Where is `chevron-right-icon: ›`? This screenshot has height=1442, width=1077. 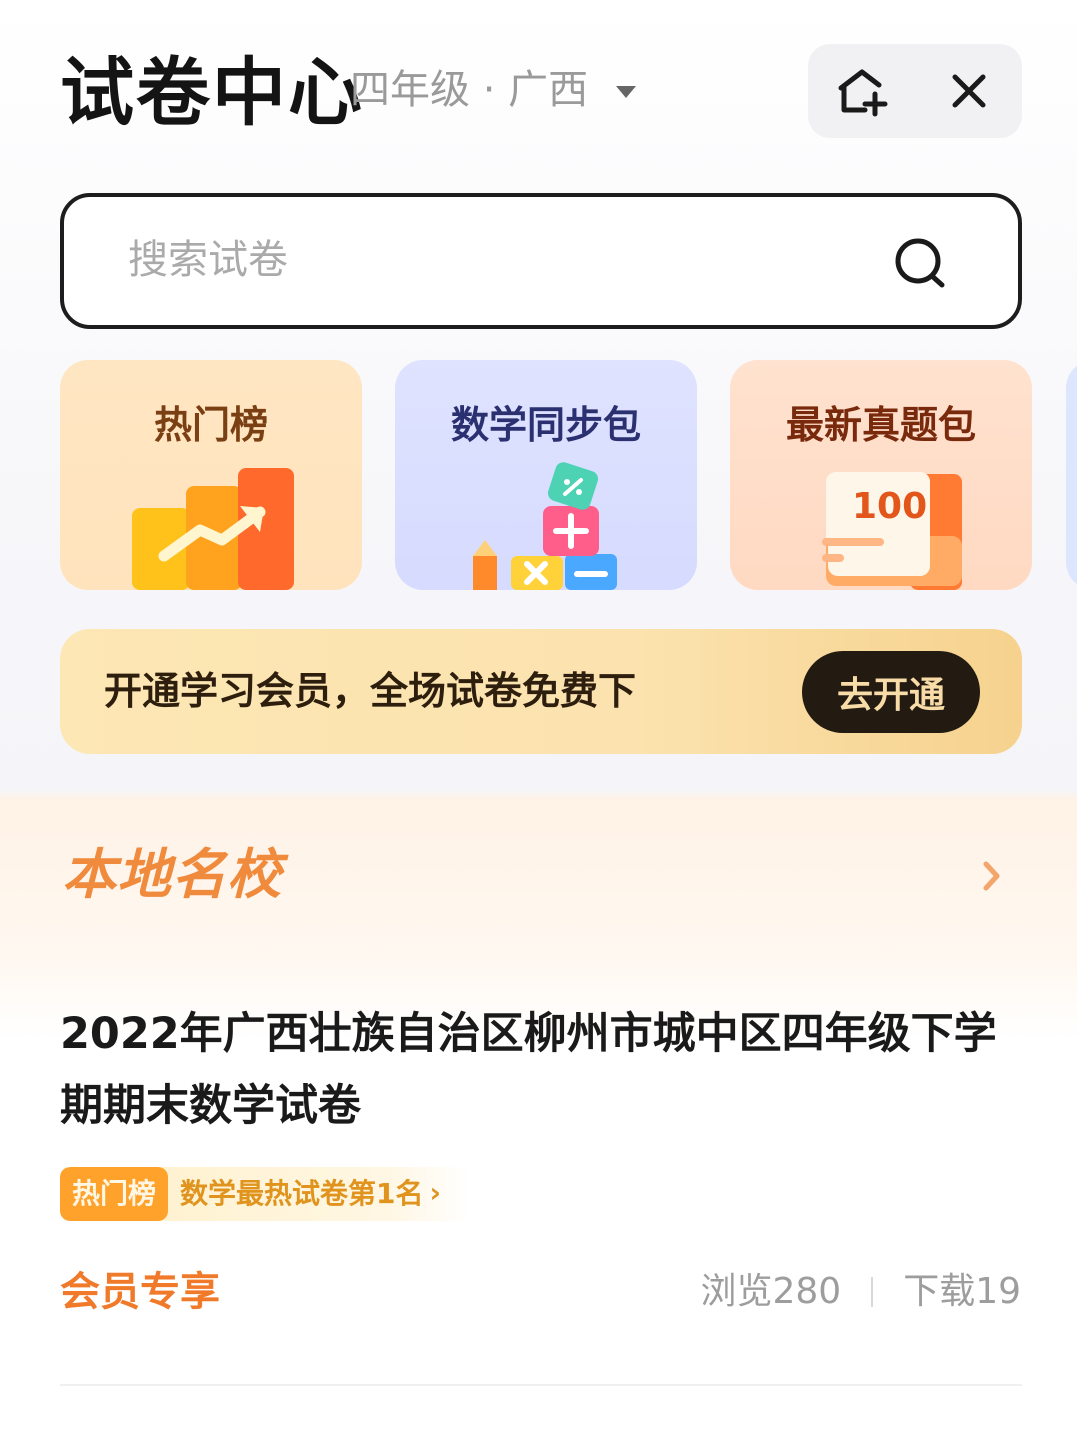
chevron-right-icon: › is located at coordinates (435, 1192).